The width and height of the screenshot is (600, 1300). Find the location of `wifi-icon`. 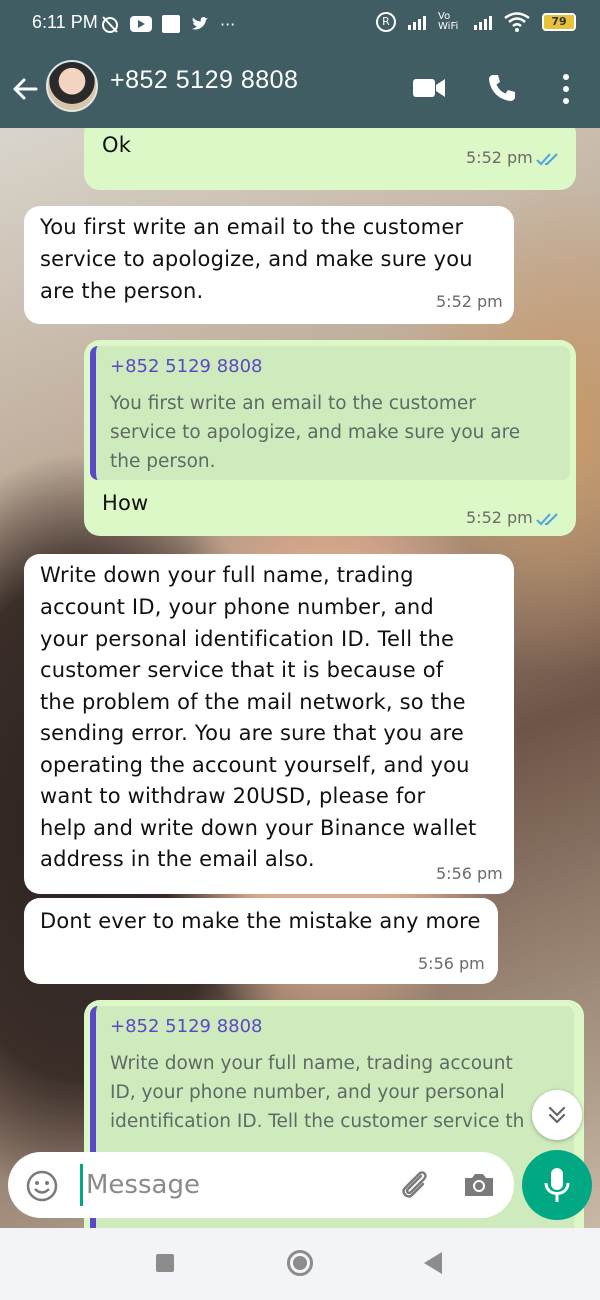

wifi-icon is located at coordinates (517, 22).